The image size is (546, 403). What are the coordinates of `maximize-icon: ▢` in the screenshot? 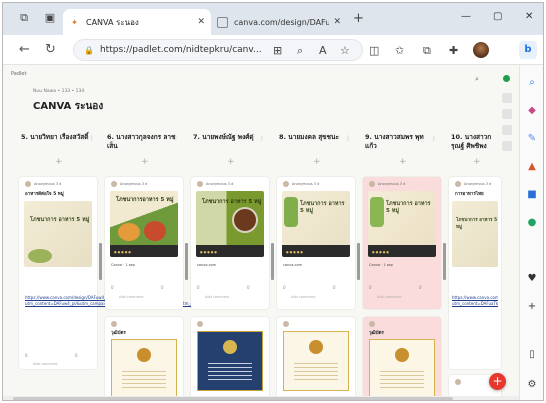 It's located at (497, 16).